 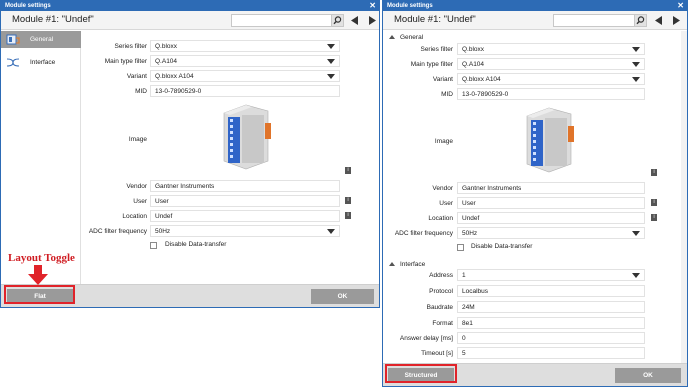 I want to click on select-value: Q.bloxx, so click(x=166, y=46).